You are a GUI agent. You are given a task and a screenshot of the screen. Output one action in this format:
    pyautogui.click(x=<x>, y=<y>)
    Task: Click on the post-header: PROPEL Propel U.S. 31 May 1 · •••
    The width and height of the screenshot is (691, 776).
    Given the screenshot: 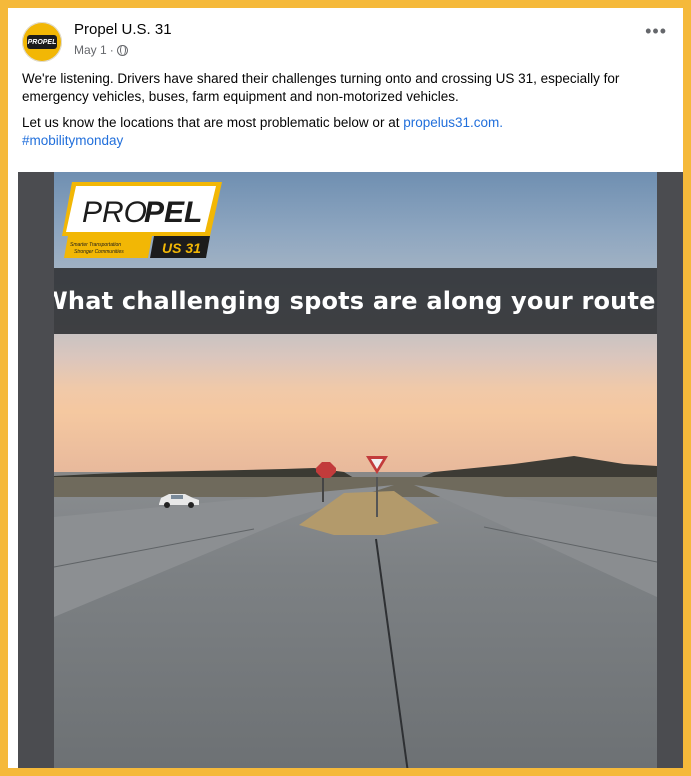 What is the action you would take?
    pyautogui.click(x=345, y=42)
    